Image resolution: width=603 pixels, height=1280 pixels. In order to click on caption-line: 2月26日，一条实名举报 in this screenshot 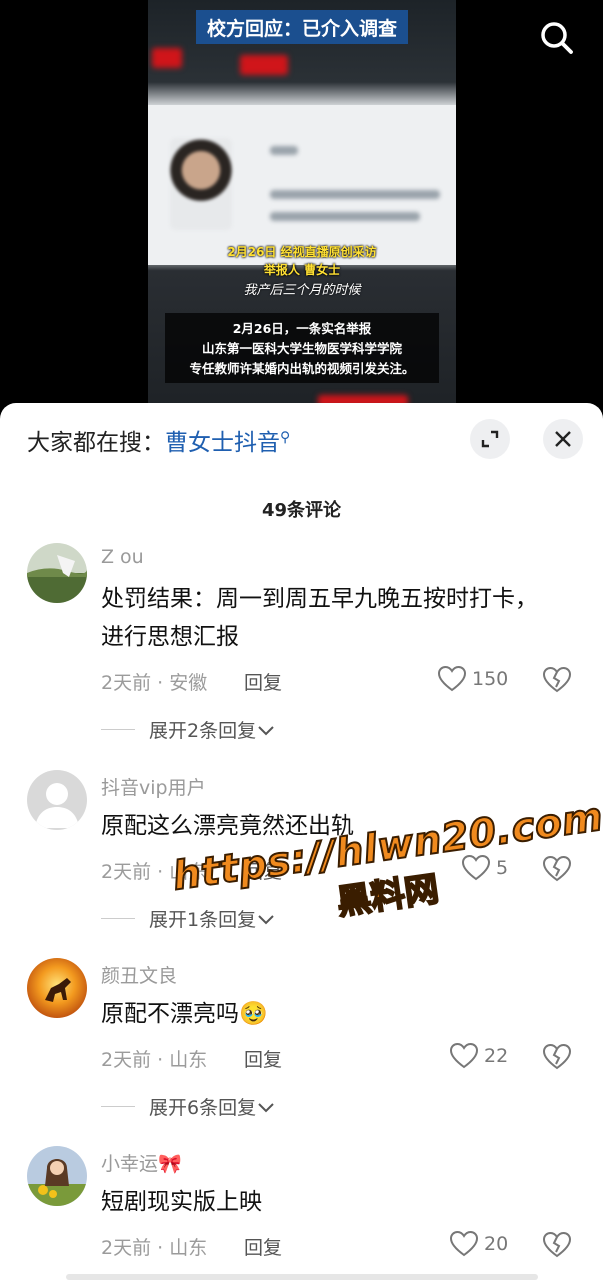, I will do `click(302, 328)`.